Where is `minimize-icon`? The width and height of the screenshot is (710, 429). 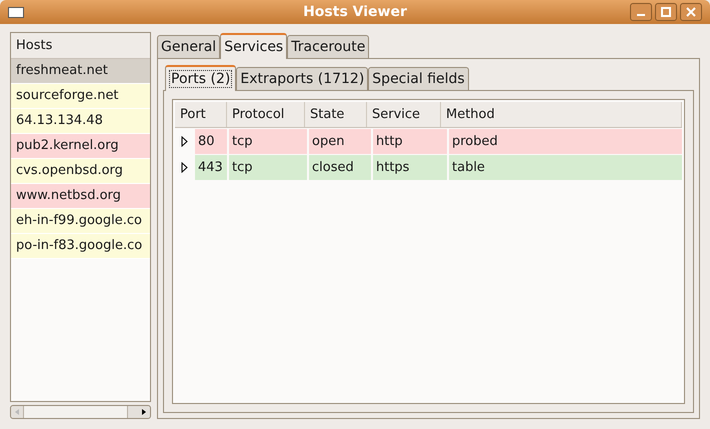
minimize-icon is located at coordinates (641, 12).